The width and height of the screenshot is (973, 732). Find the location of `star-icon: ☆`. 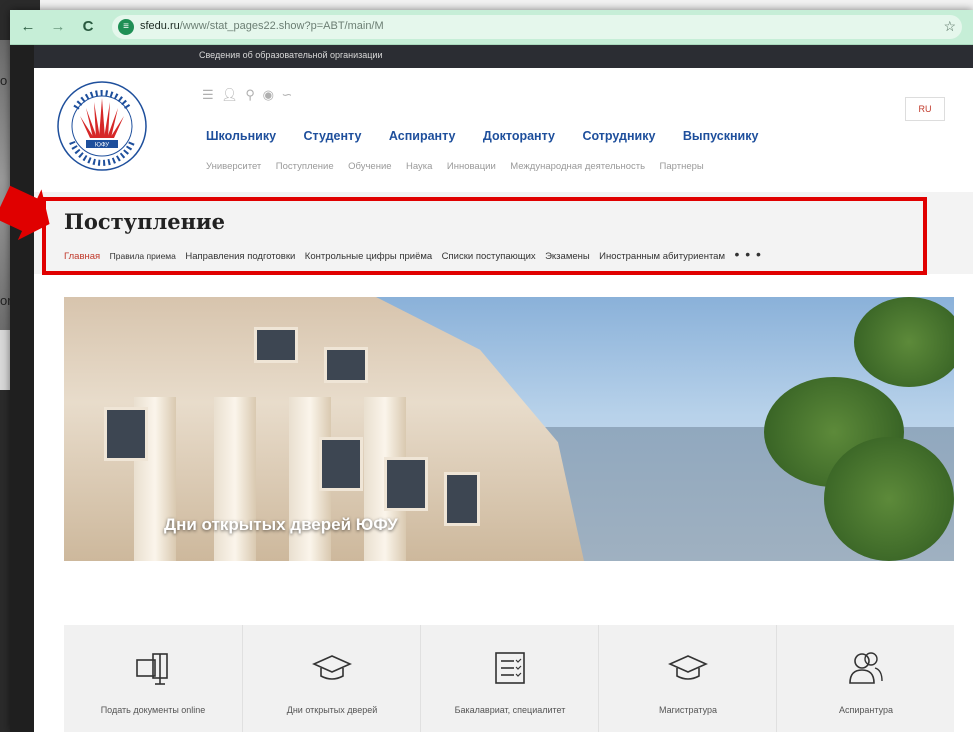

star-icon: ☆ is located at coordinates (949, 26).